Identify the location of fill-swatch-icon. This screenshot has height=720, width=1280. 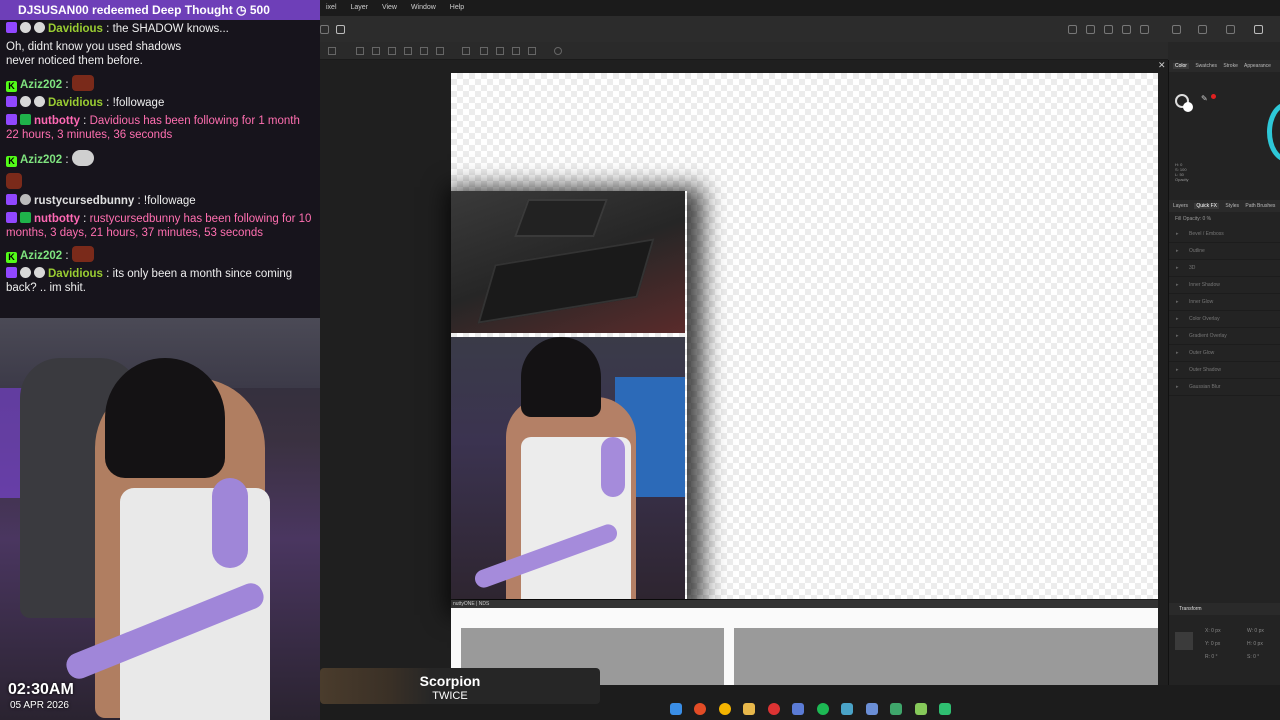
(1188, 107).